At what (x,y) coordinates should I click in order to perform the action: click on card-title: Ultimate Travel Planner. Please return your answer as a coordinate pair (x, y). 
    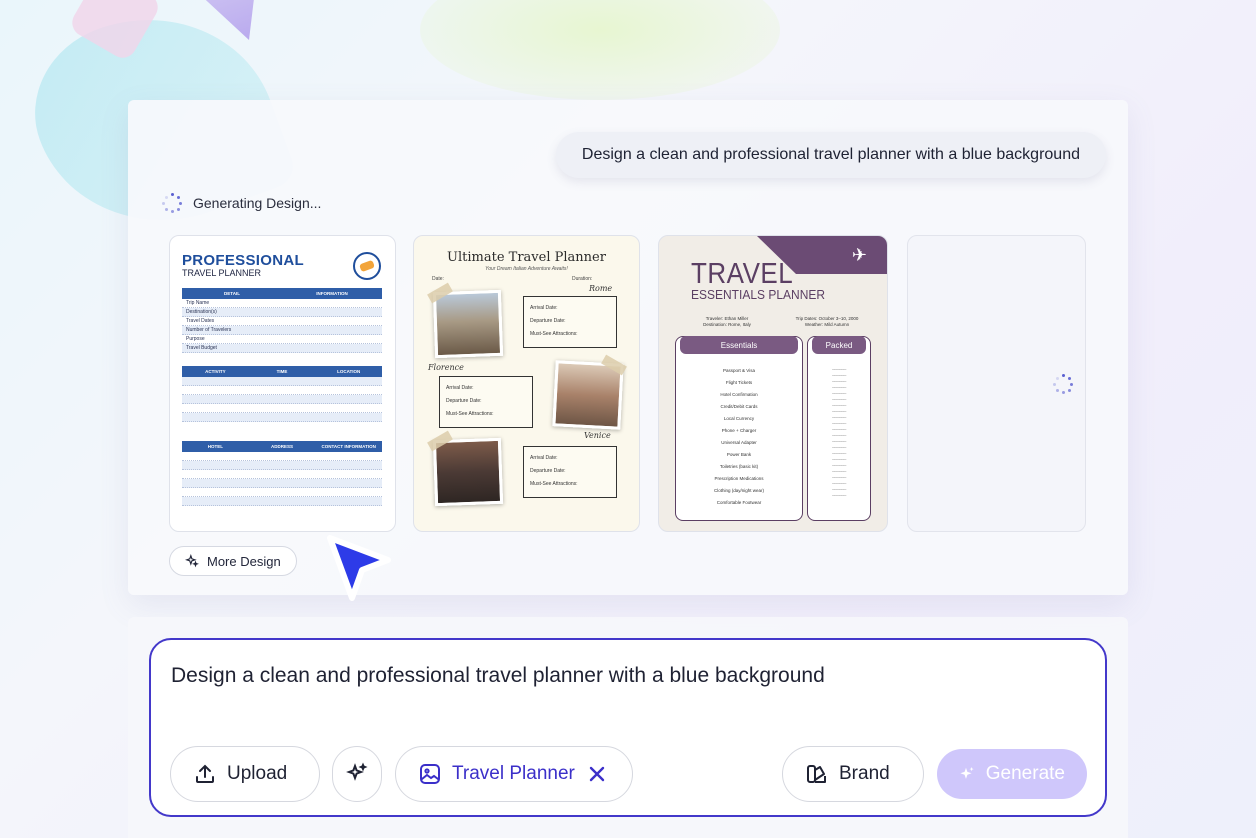
    Looking at the image, I should click on (526, 257).